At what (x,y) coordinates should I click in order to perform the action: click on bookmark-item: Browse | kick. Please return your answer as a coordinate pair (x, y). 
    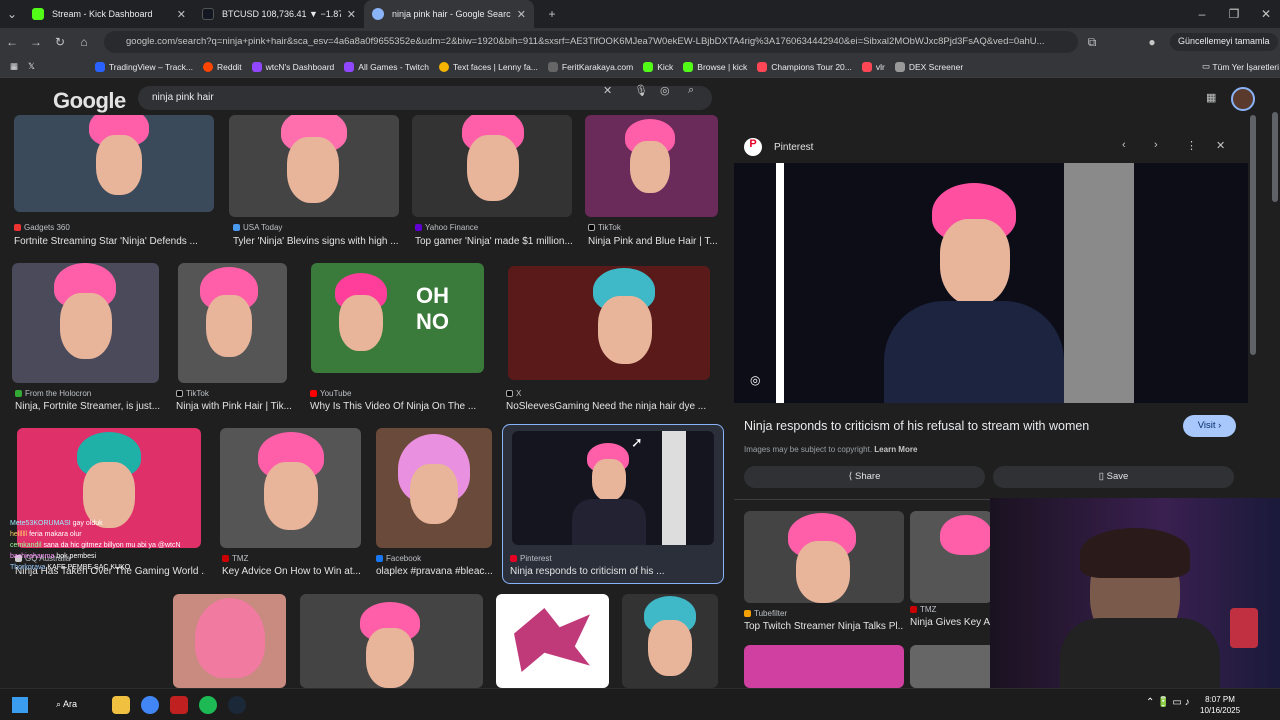
    Looking at the image, I should click on (715, 66).